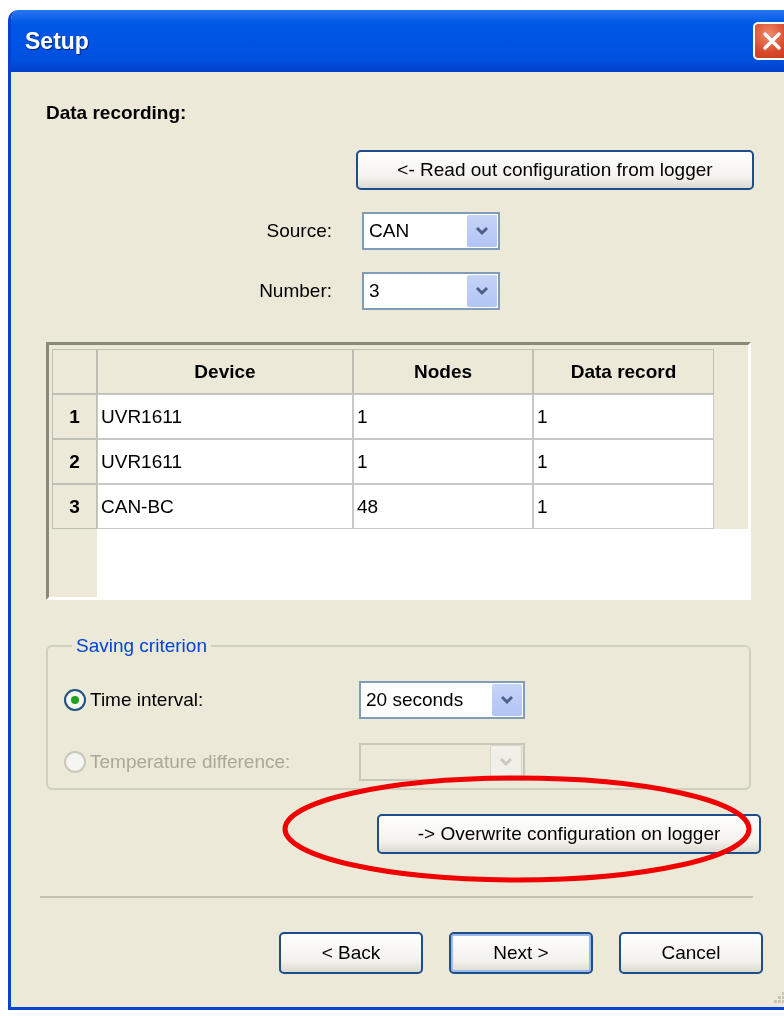  What do you see at coordinates (623, 371) in the screenshot?
I see `column-header: Data record` at bounding box center [623, 371].